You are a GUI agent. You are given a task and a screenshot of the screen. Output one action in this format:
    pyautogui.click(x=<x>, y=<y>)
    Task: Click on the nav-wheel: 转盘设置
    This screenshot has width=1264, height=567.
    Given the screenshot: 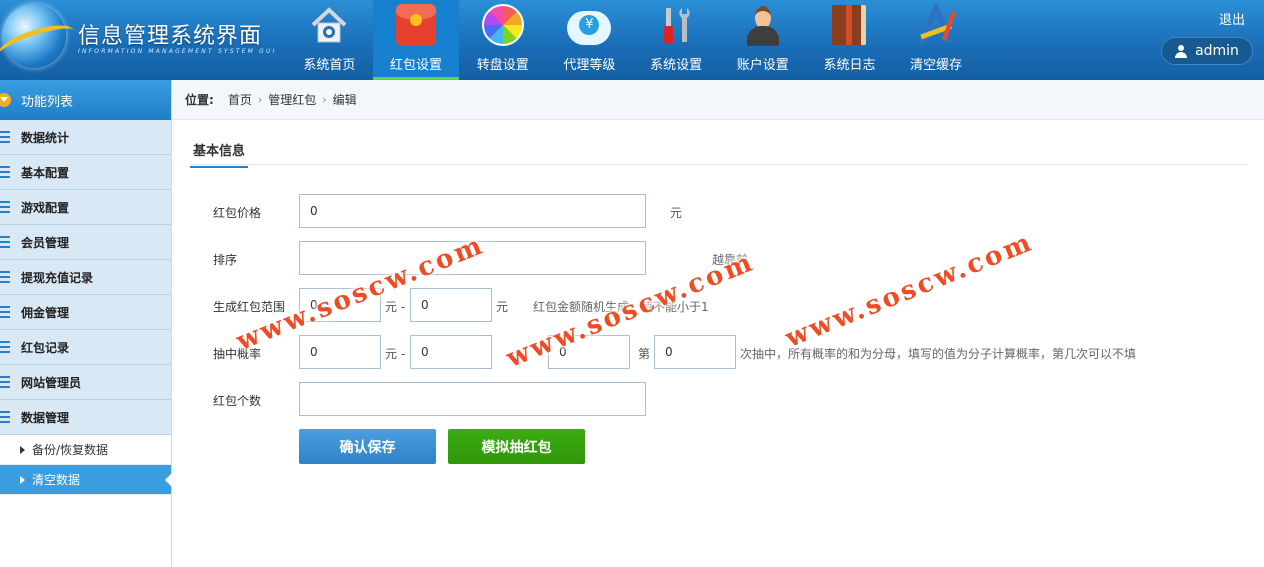 What is the action you would take?
    pyautogui.click(x=502, y=40)
    